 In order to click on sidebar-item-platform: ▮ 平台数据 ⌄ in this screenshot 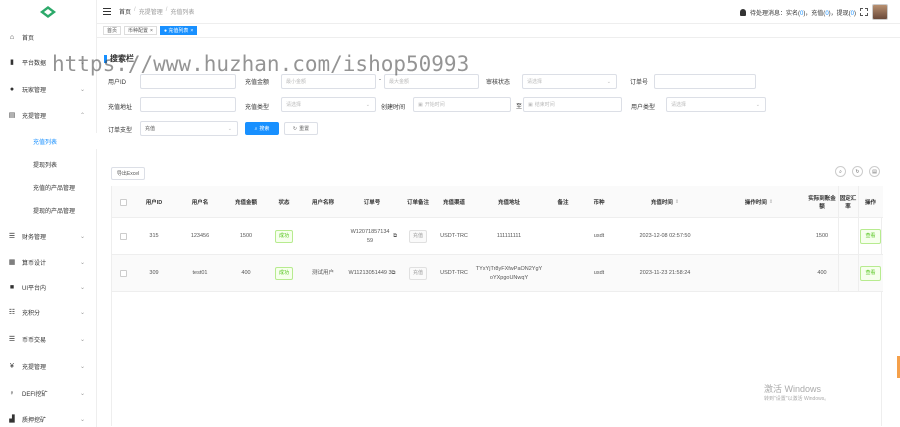, I will do `click(48, 62)`.